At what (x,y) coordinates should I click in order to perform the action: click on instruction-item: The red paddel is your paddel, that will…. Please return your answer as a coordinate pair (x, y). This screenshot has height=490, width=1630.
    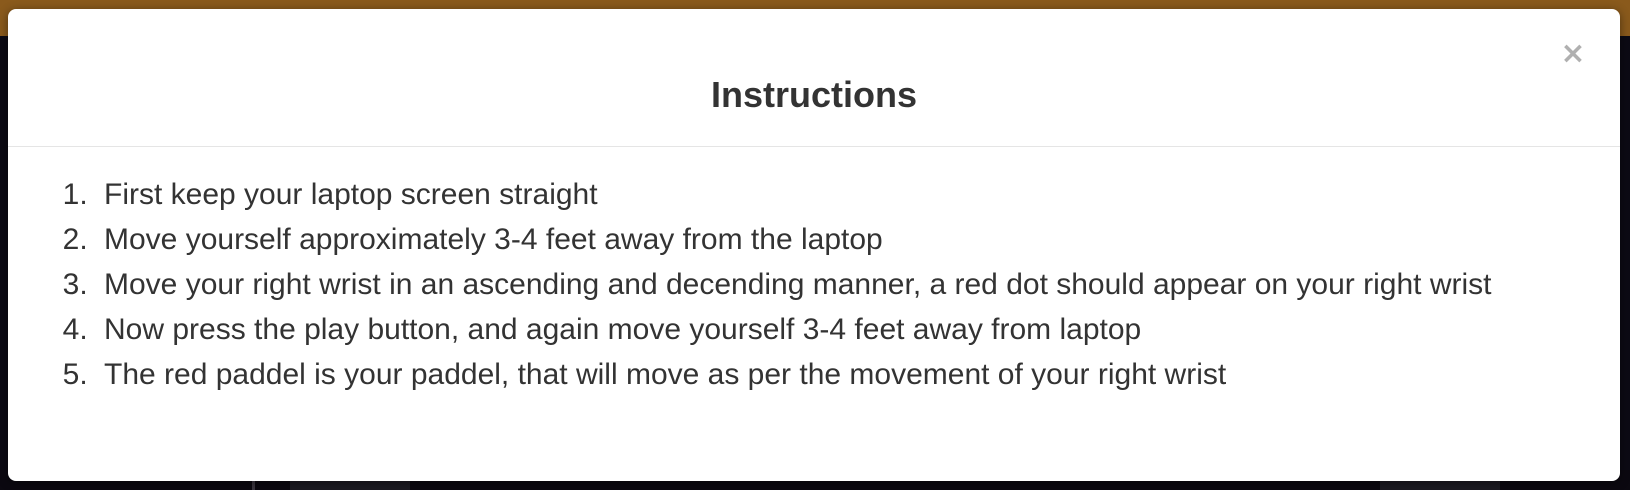
    Looking at the image, I should click on (858, 374).